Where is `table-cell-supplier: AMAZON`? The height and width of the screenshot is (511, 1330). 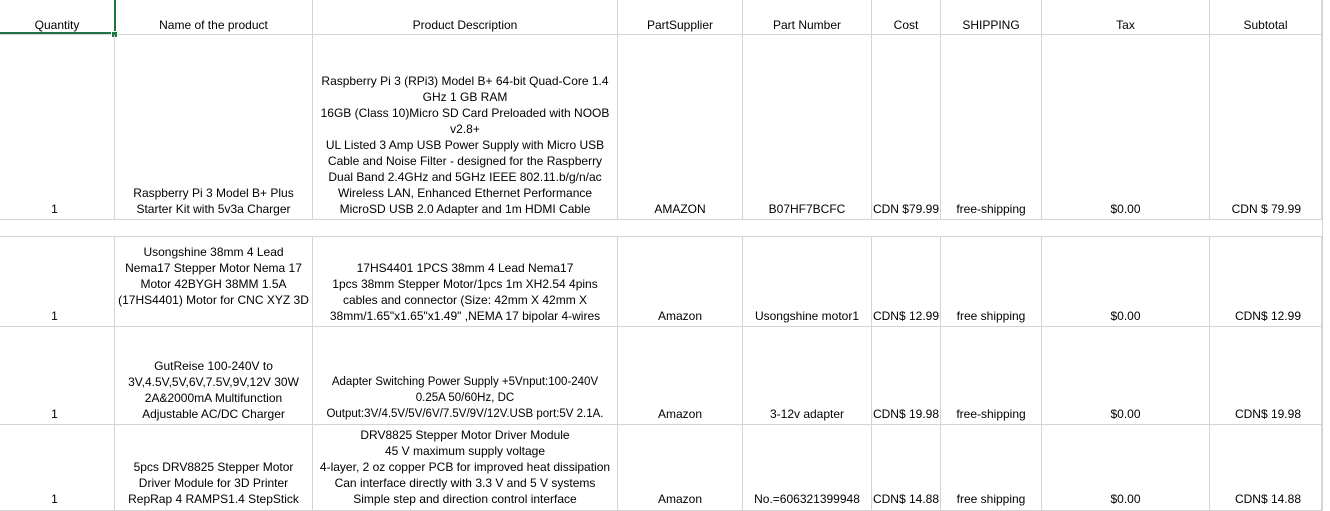
table-cell-supplier: AMAZON is located at coordinates (680, 127).